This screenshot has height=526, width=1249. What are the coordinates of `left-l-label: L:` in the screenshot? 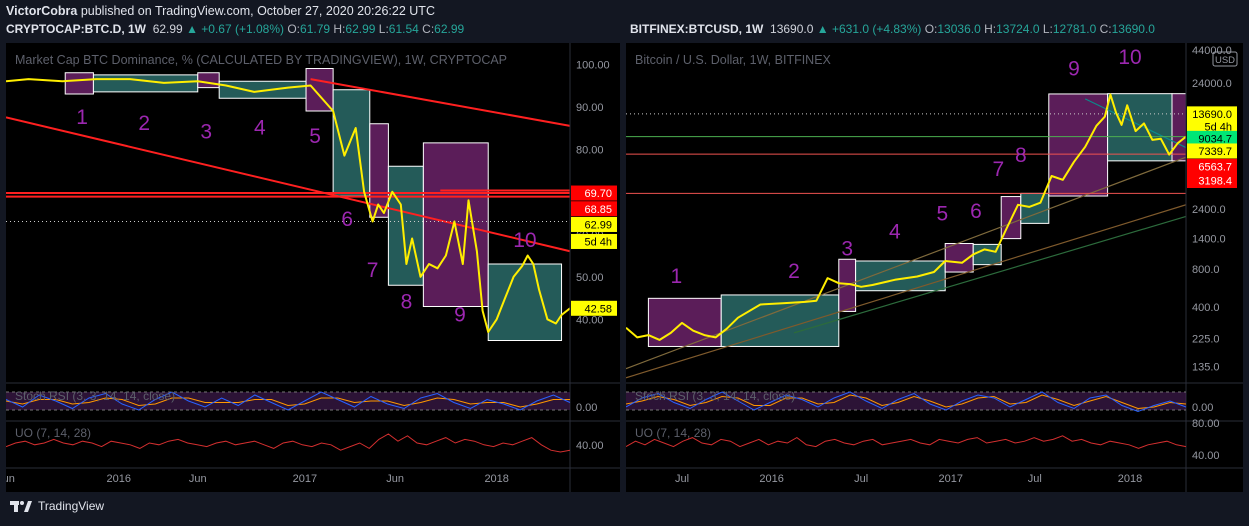 It's located at (383, 29).